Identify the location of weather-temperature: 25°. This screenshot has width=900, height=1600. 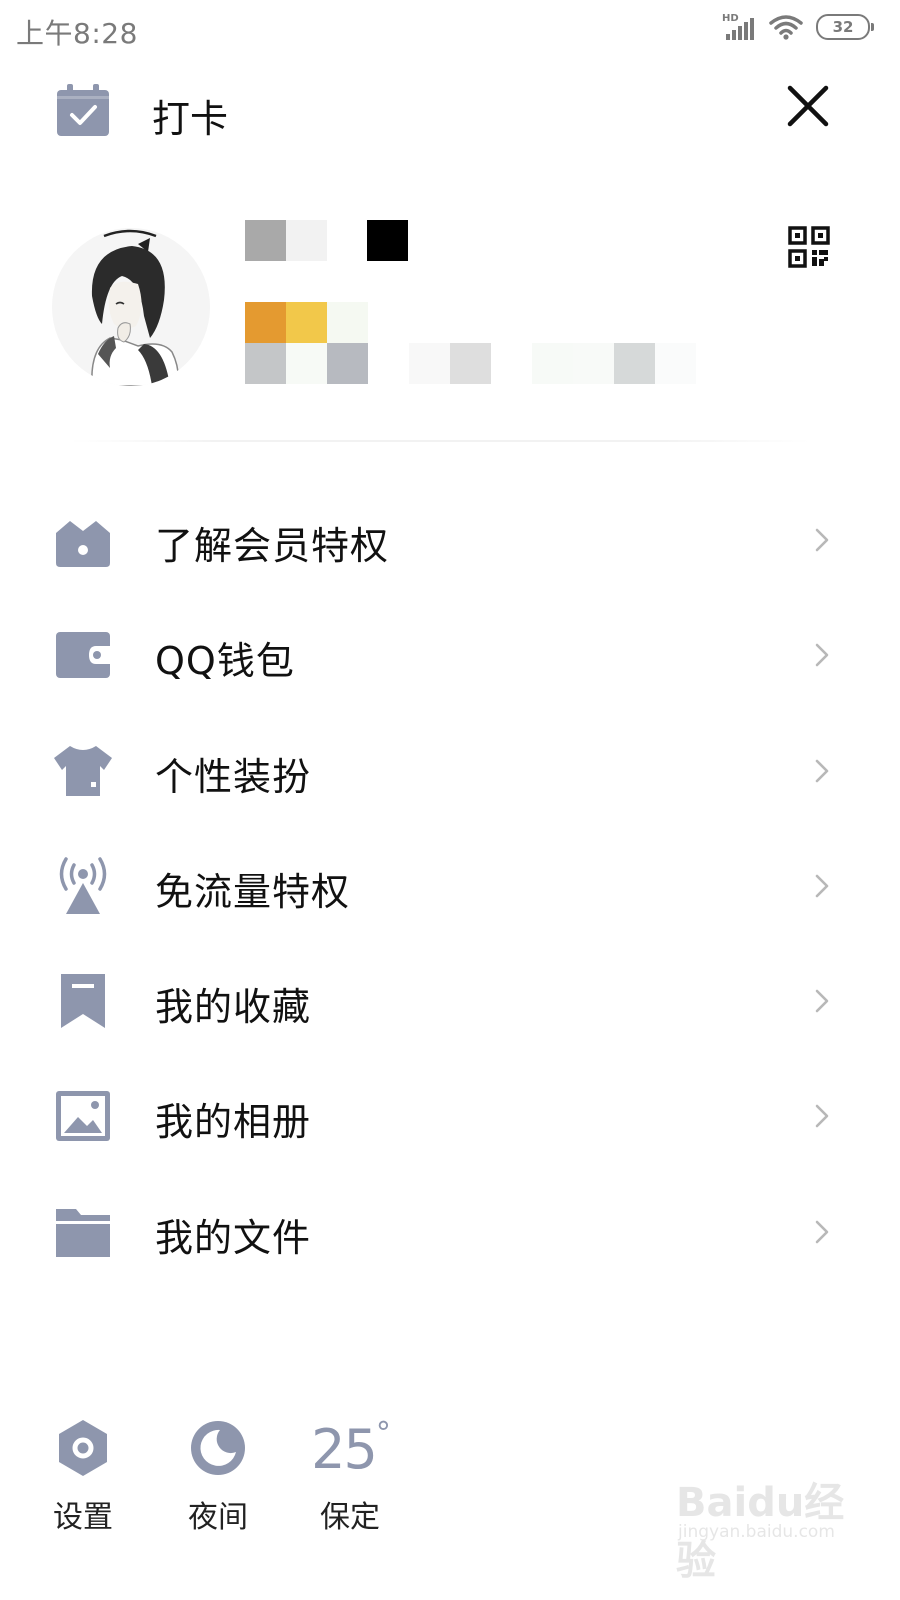
(350, 1448).